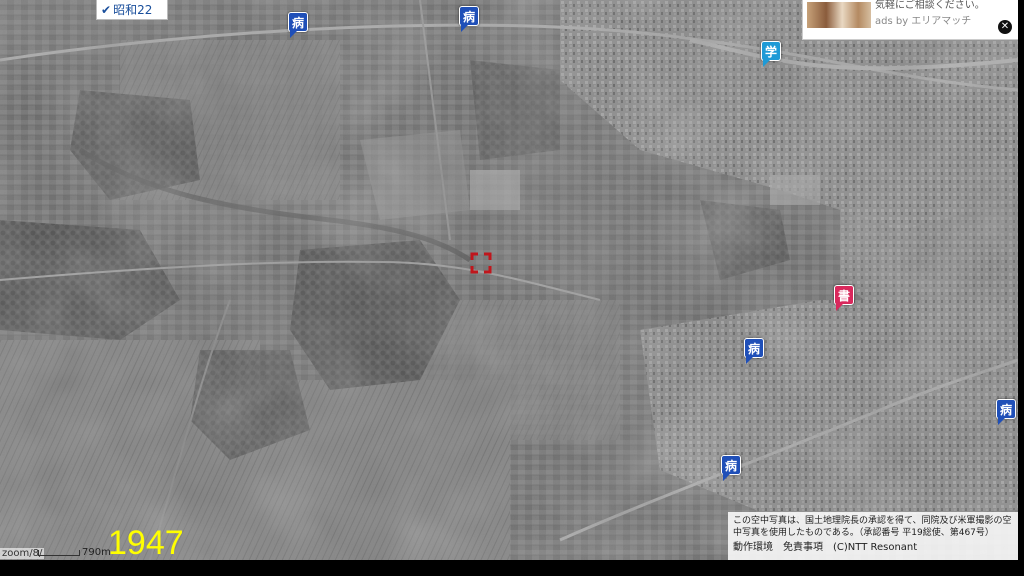 Image resolution: width=1024 pixels, height=576 pixels. I want to click on era-label: 昭和22, so click(133, 10).